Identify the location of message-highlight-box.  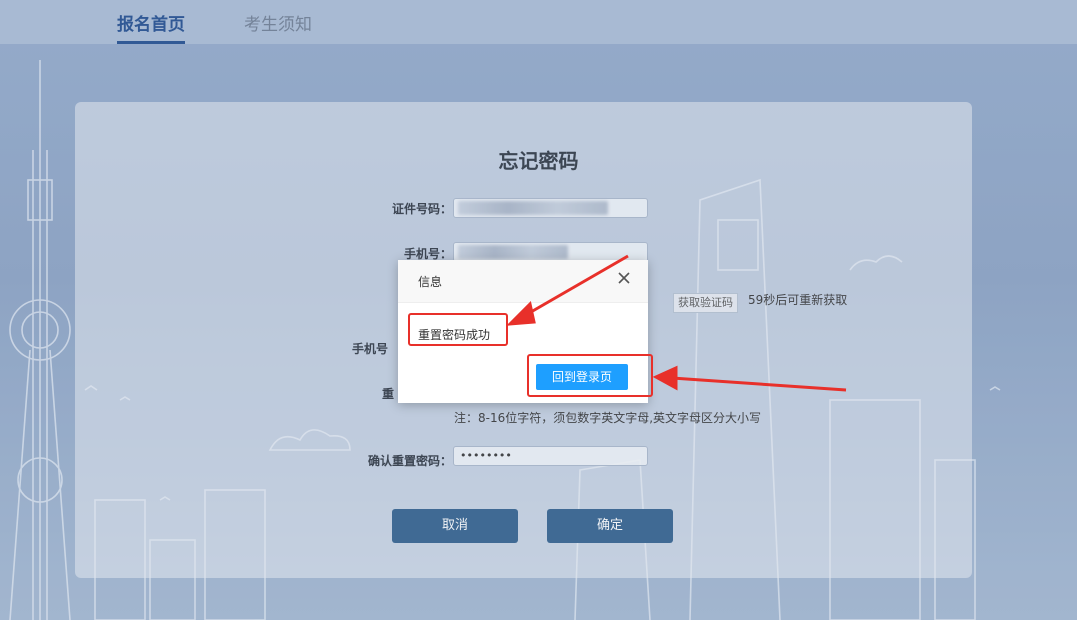
(458, 329).